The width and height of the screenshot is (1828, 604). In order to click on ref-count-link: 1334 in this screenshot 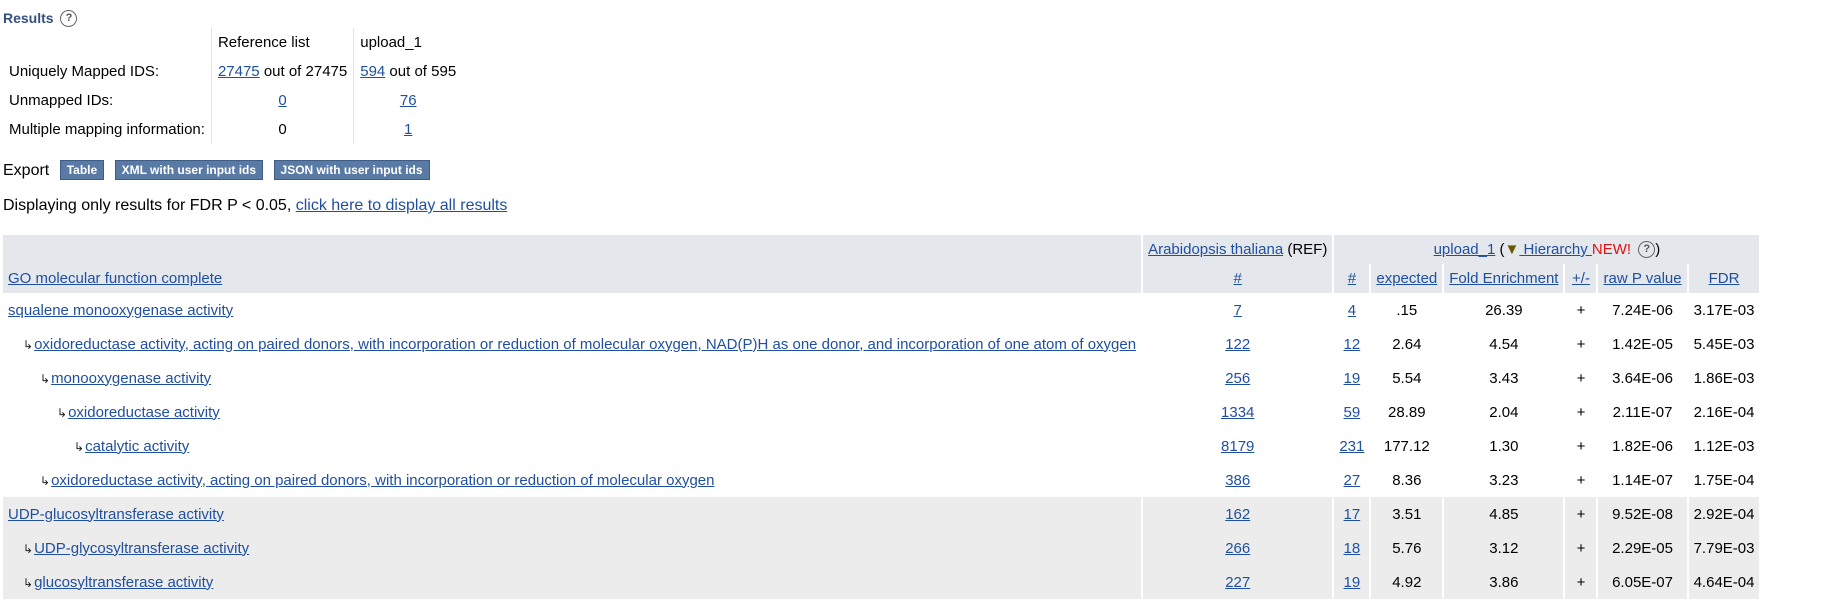, I will do `click(1237, 412)`.